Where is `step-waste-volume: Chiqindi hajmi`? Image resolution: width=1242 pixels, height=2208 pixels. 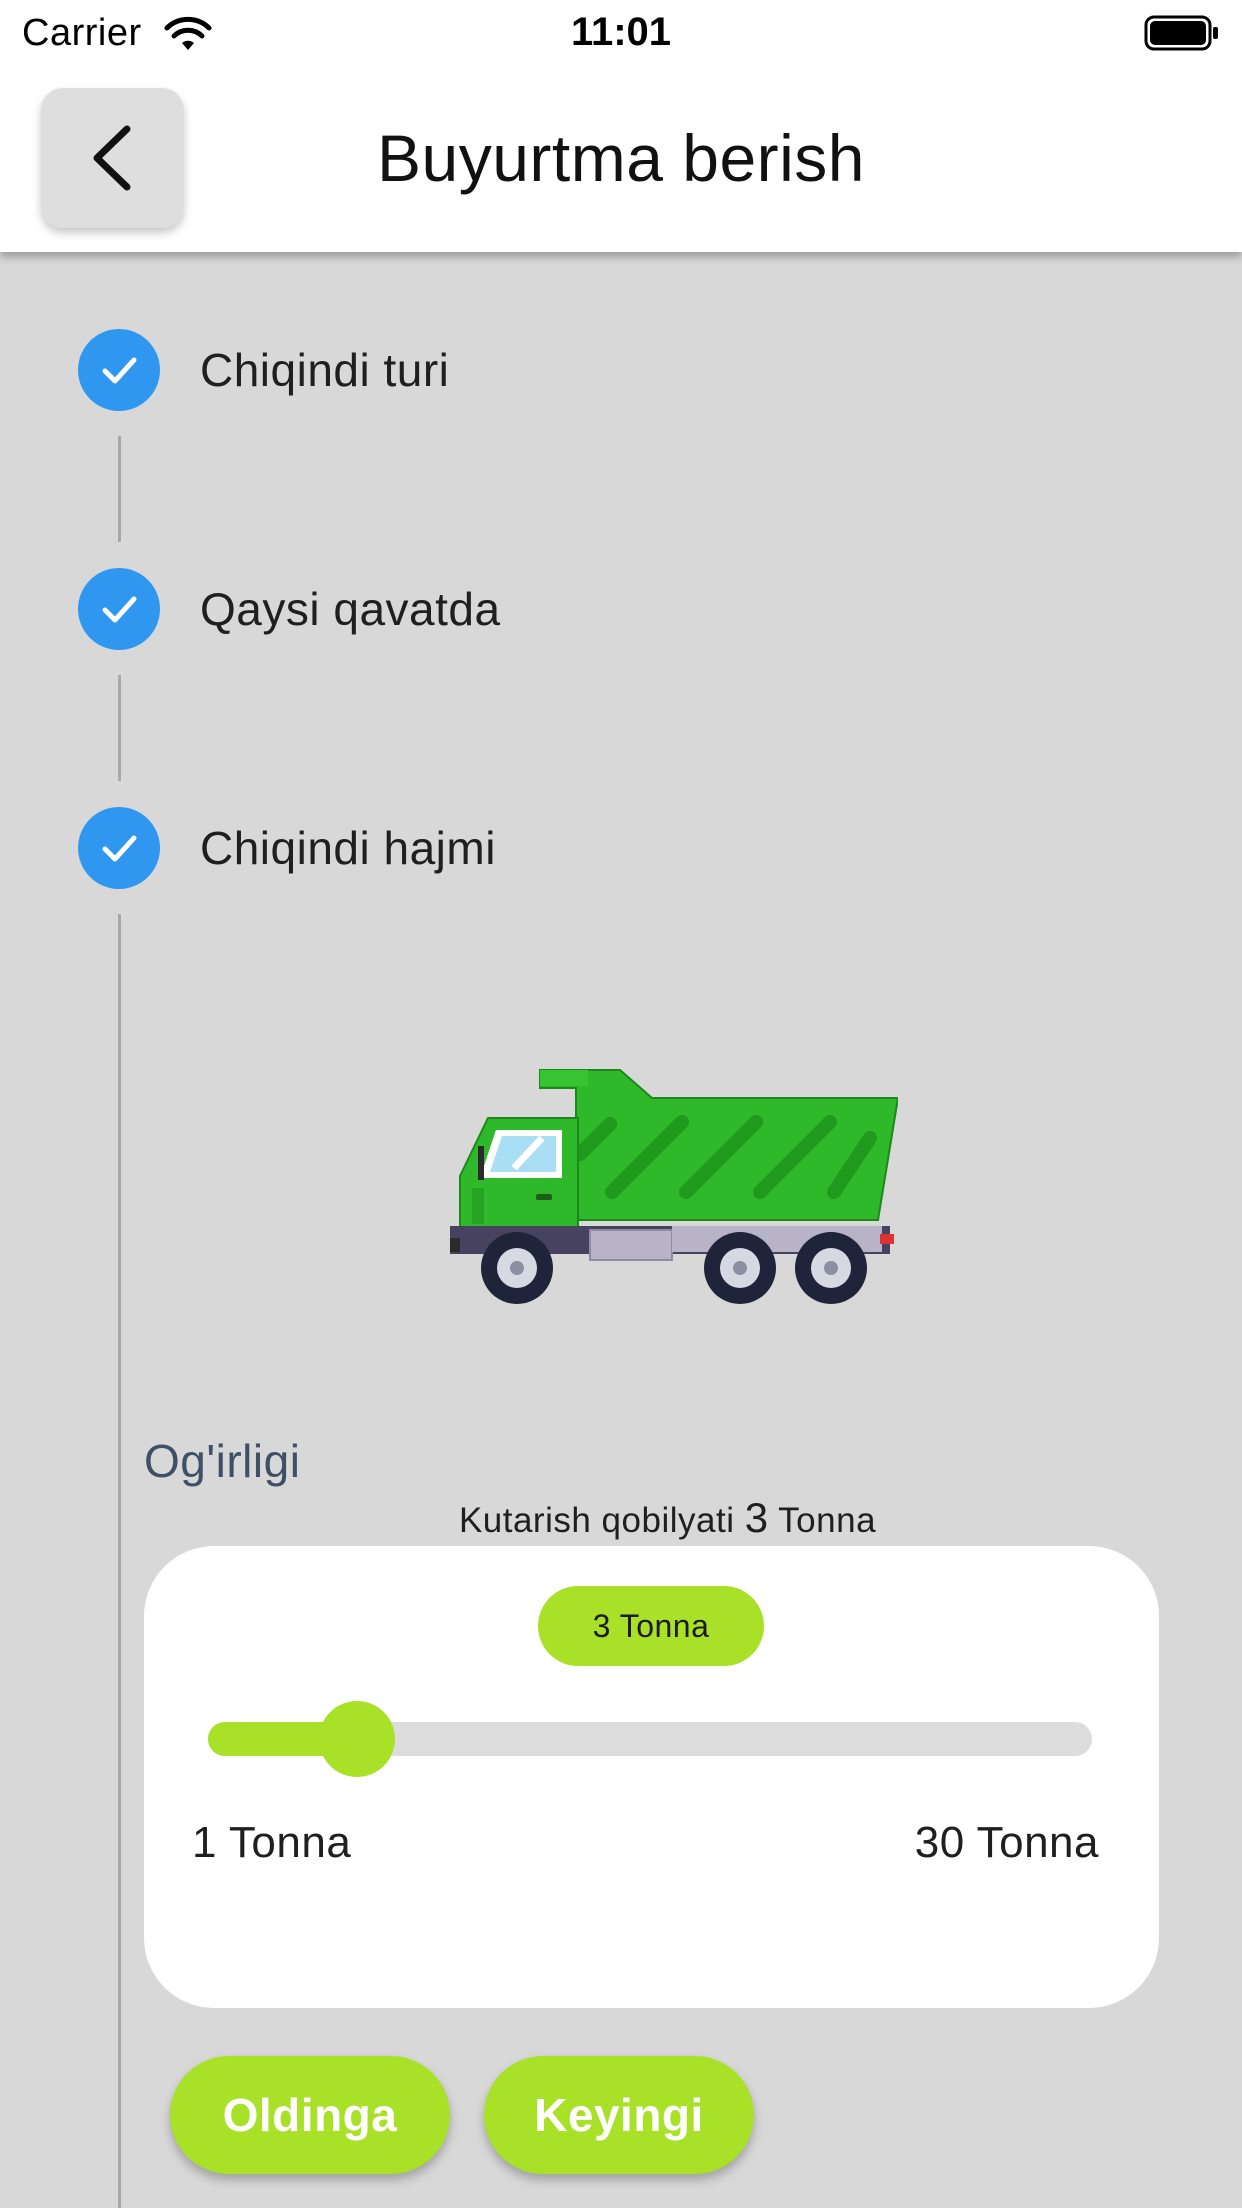 step-waste-volume: Chiqindi hajmi is located at coordinates (287, 848).